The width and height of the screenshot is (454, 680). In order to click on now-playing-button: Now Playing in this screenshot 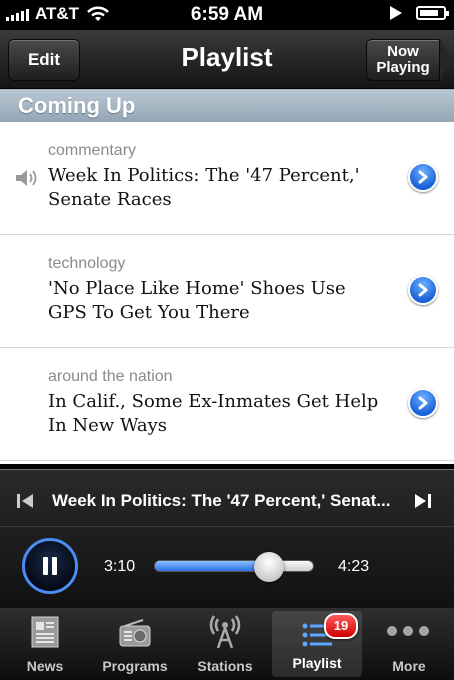, I will do `click(403, 60)`.